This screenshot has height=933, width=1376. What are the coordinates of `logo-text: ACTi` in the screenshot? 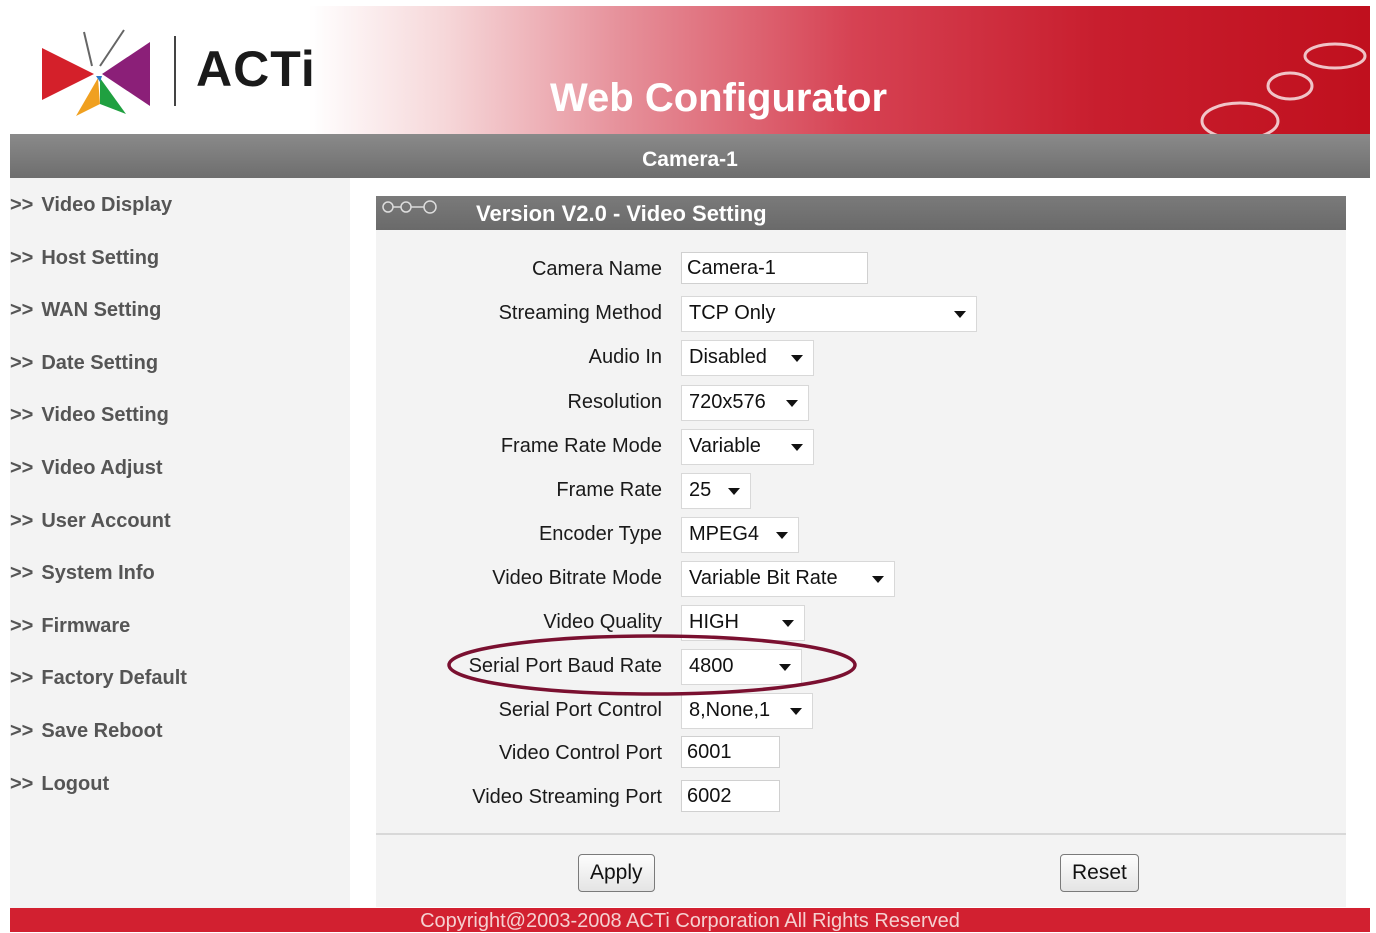 It's located at (256, 69).